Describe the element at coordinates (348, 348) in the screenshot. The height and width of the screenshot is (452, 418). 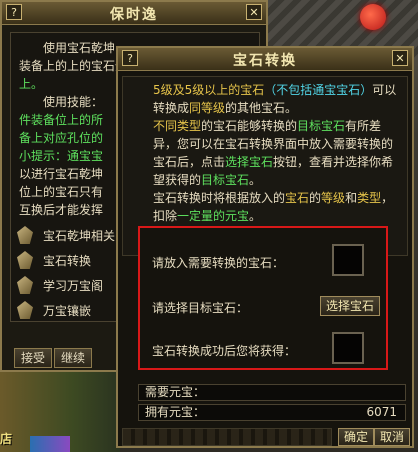
I see `result-gem-slot` at that location.